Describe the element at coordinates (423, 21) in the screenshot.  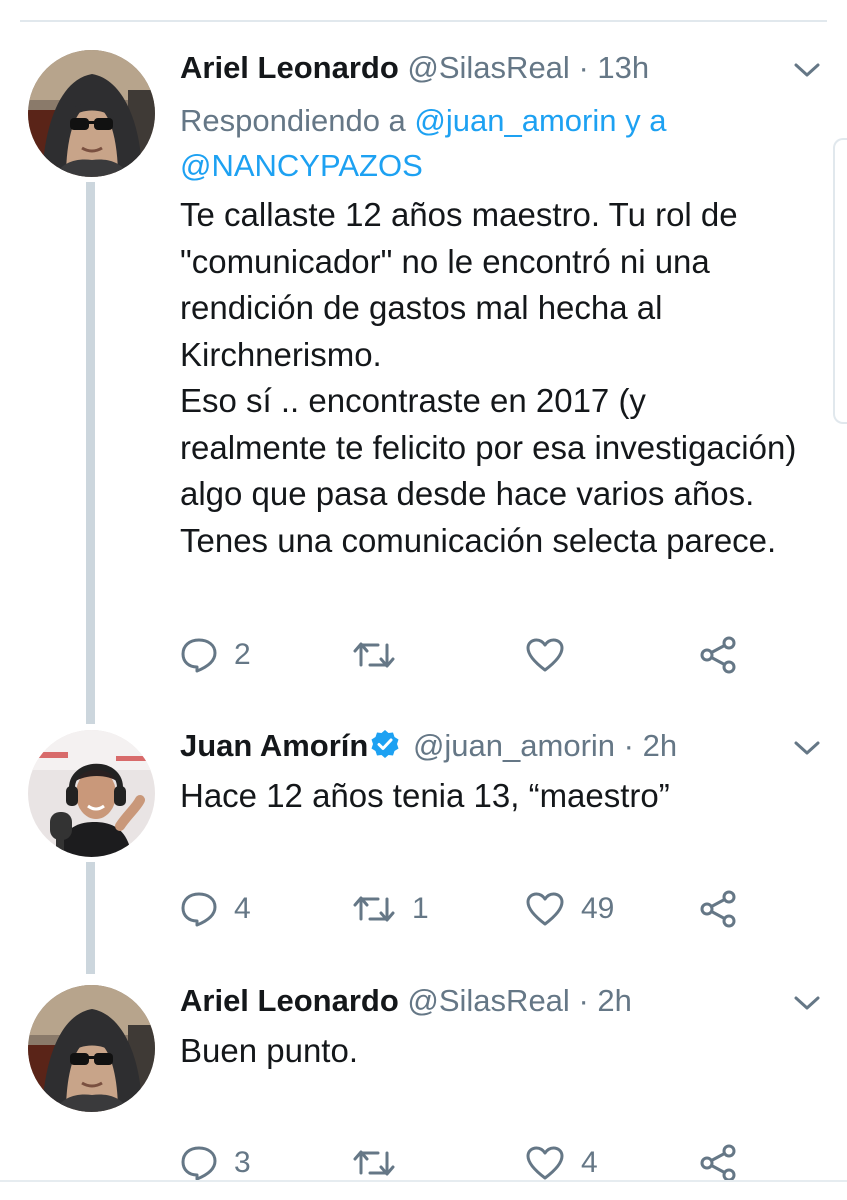
I see `top-divider` at that location.